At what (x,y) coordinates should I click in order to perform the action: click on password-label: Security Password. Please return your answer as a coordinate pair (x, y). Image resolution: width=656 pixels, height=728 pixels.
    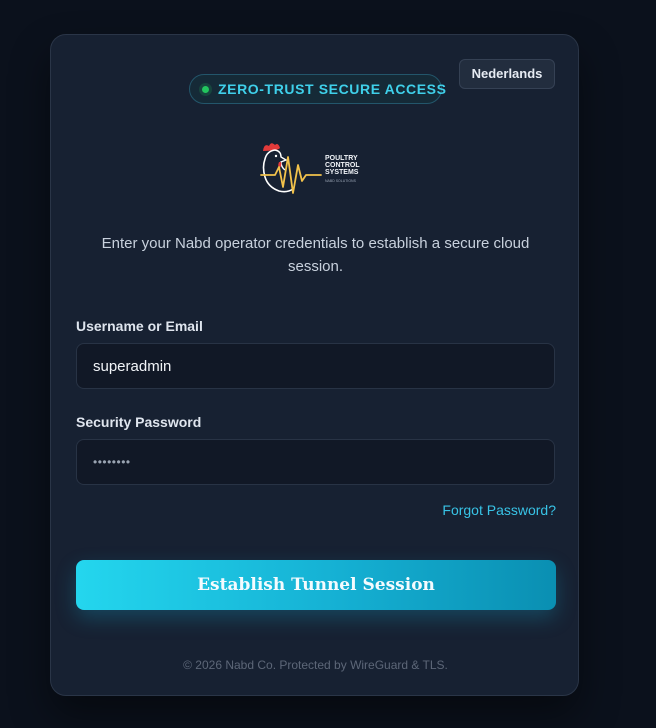
    Looking at the image, I should click on (139, 422).